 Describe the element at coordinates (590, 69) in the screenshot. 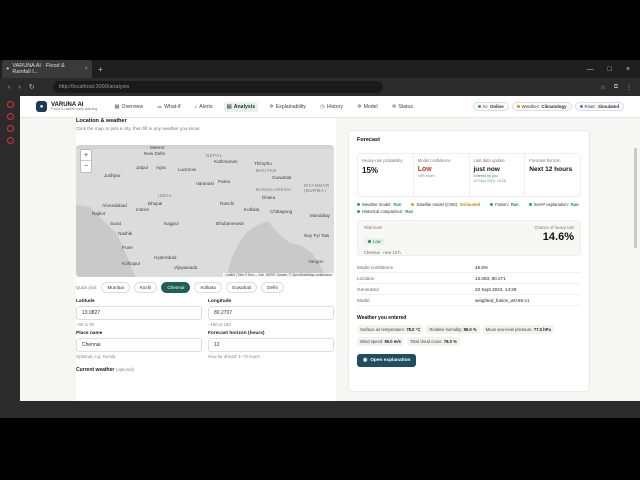

I see `minimize-icon: —` at that location.